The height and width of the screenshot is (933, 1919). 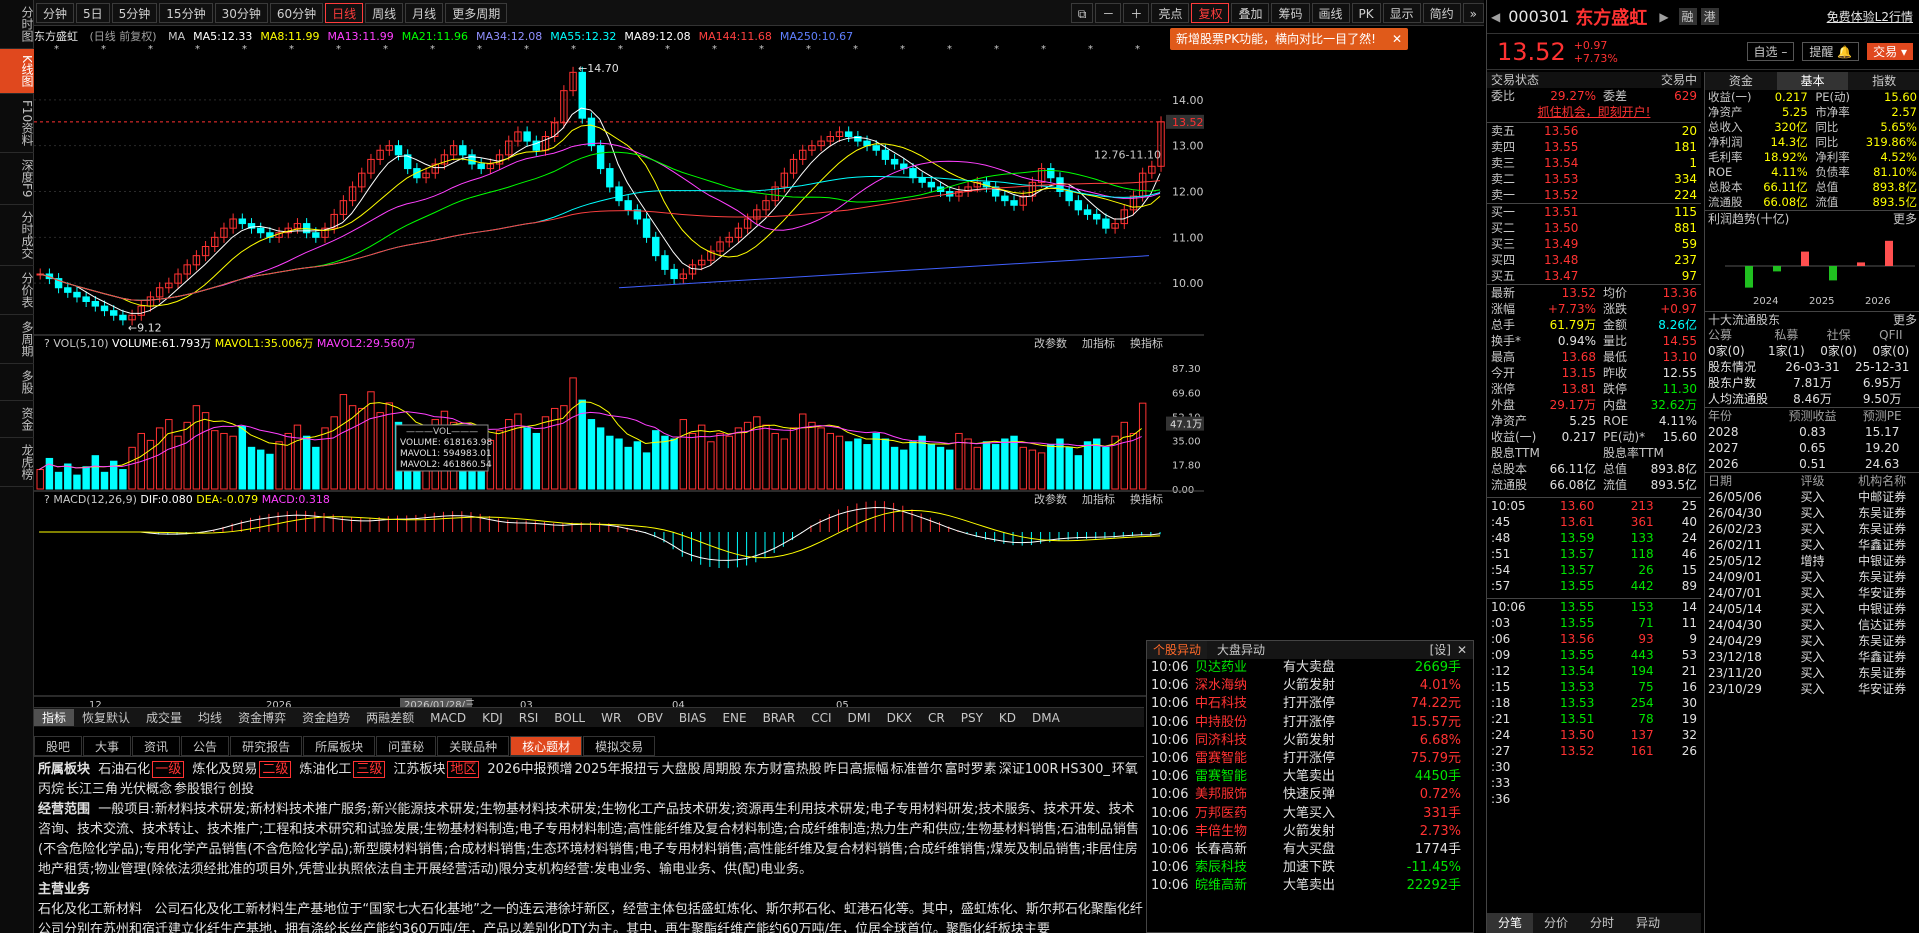 I want to click on sector-tag: 江苏板块, so click(x=419, y=769).